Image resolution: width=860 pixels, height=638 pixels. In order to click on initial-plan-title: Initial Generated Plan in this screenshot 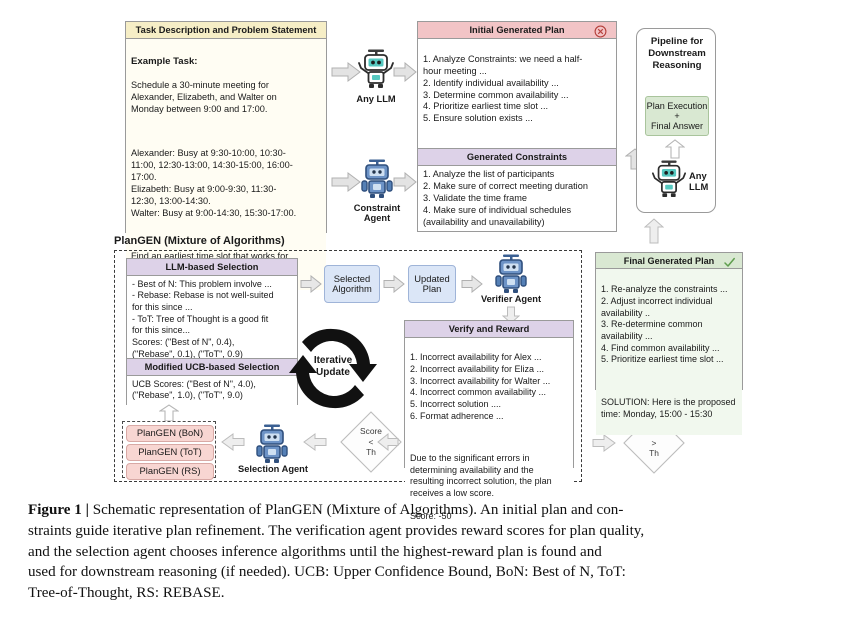, I will do `click(517, 30)`.